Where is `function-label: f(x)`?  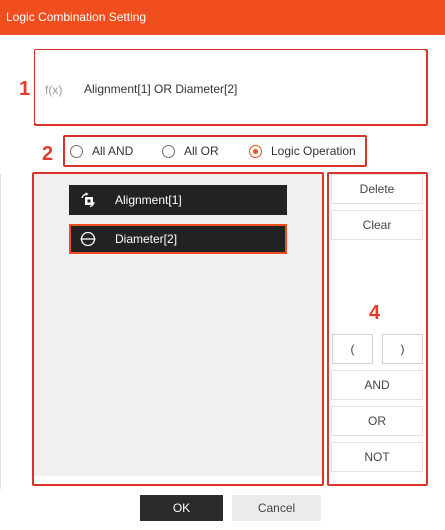 function-label: f(x) is located at coordinates (54, 90).